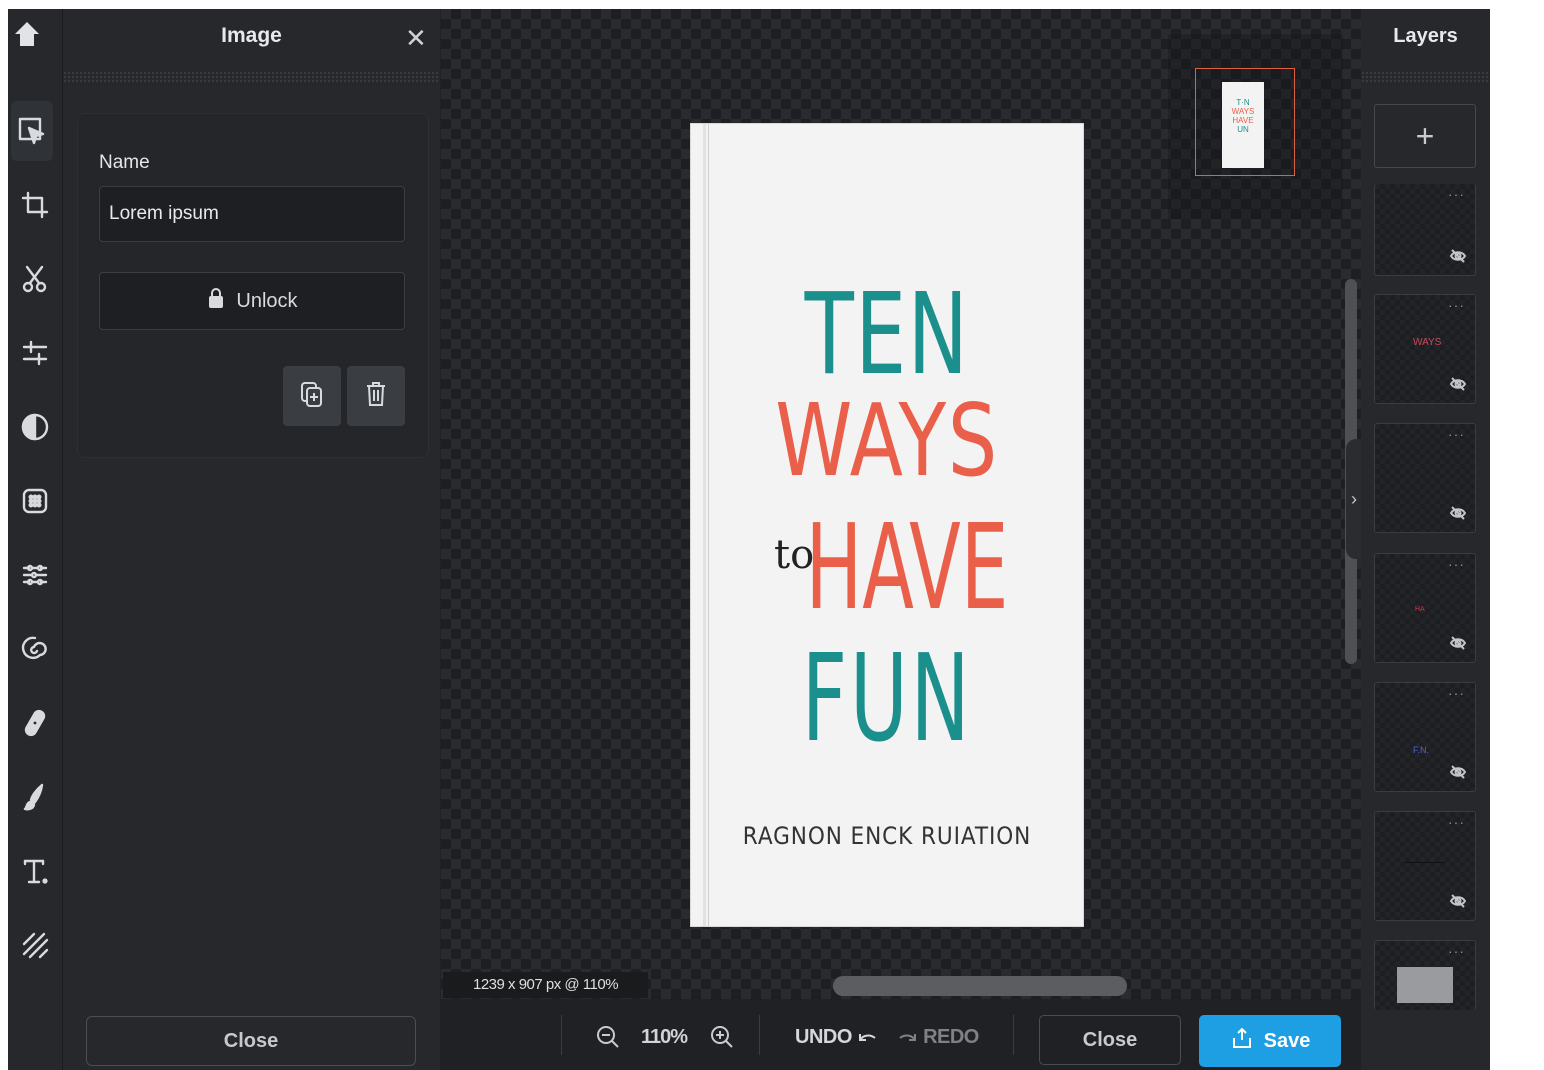 Image resolution: width=1544 pixels, height=1070 pixels. Describe the element at coordinates (1287, 1040) in the screenshot. I see `save-label: Save` at that location.